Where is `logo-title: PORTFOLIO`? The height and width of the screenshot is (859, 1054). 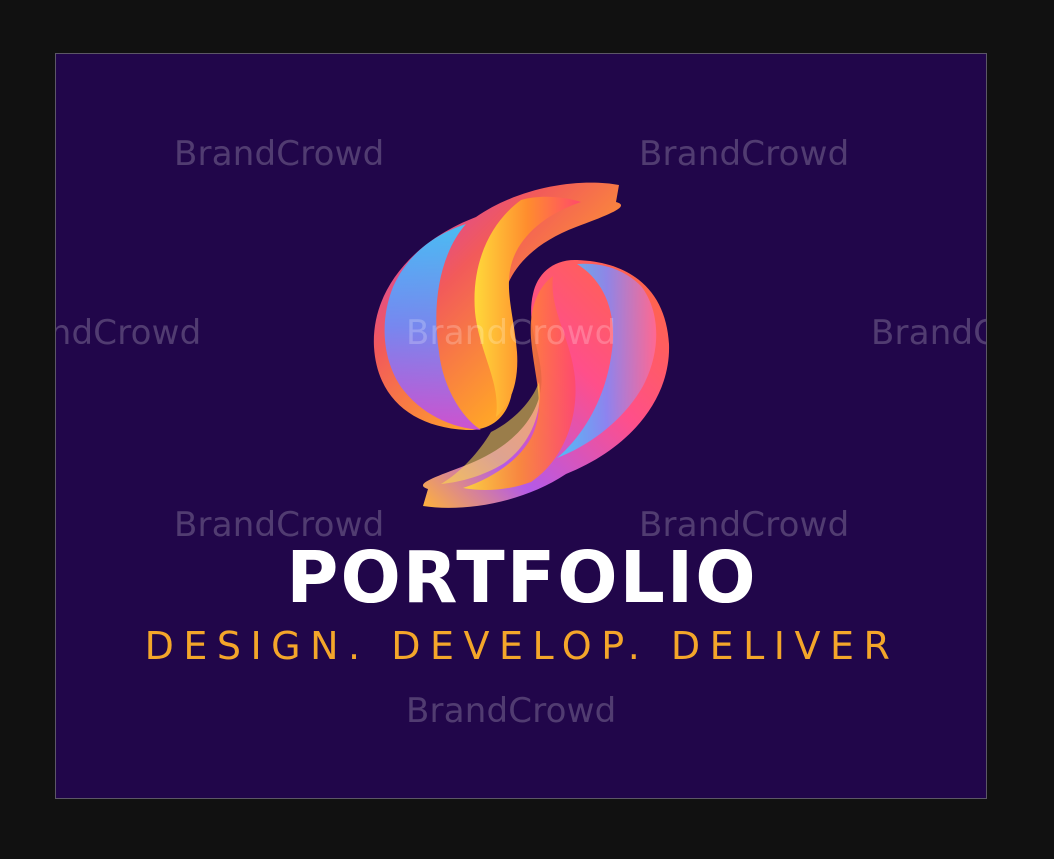 logo-title: PORTFOLIO is located at coordinates (522, 577).